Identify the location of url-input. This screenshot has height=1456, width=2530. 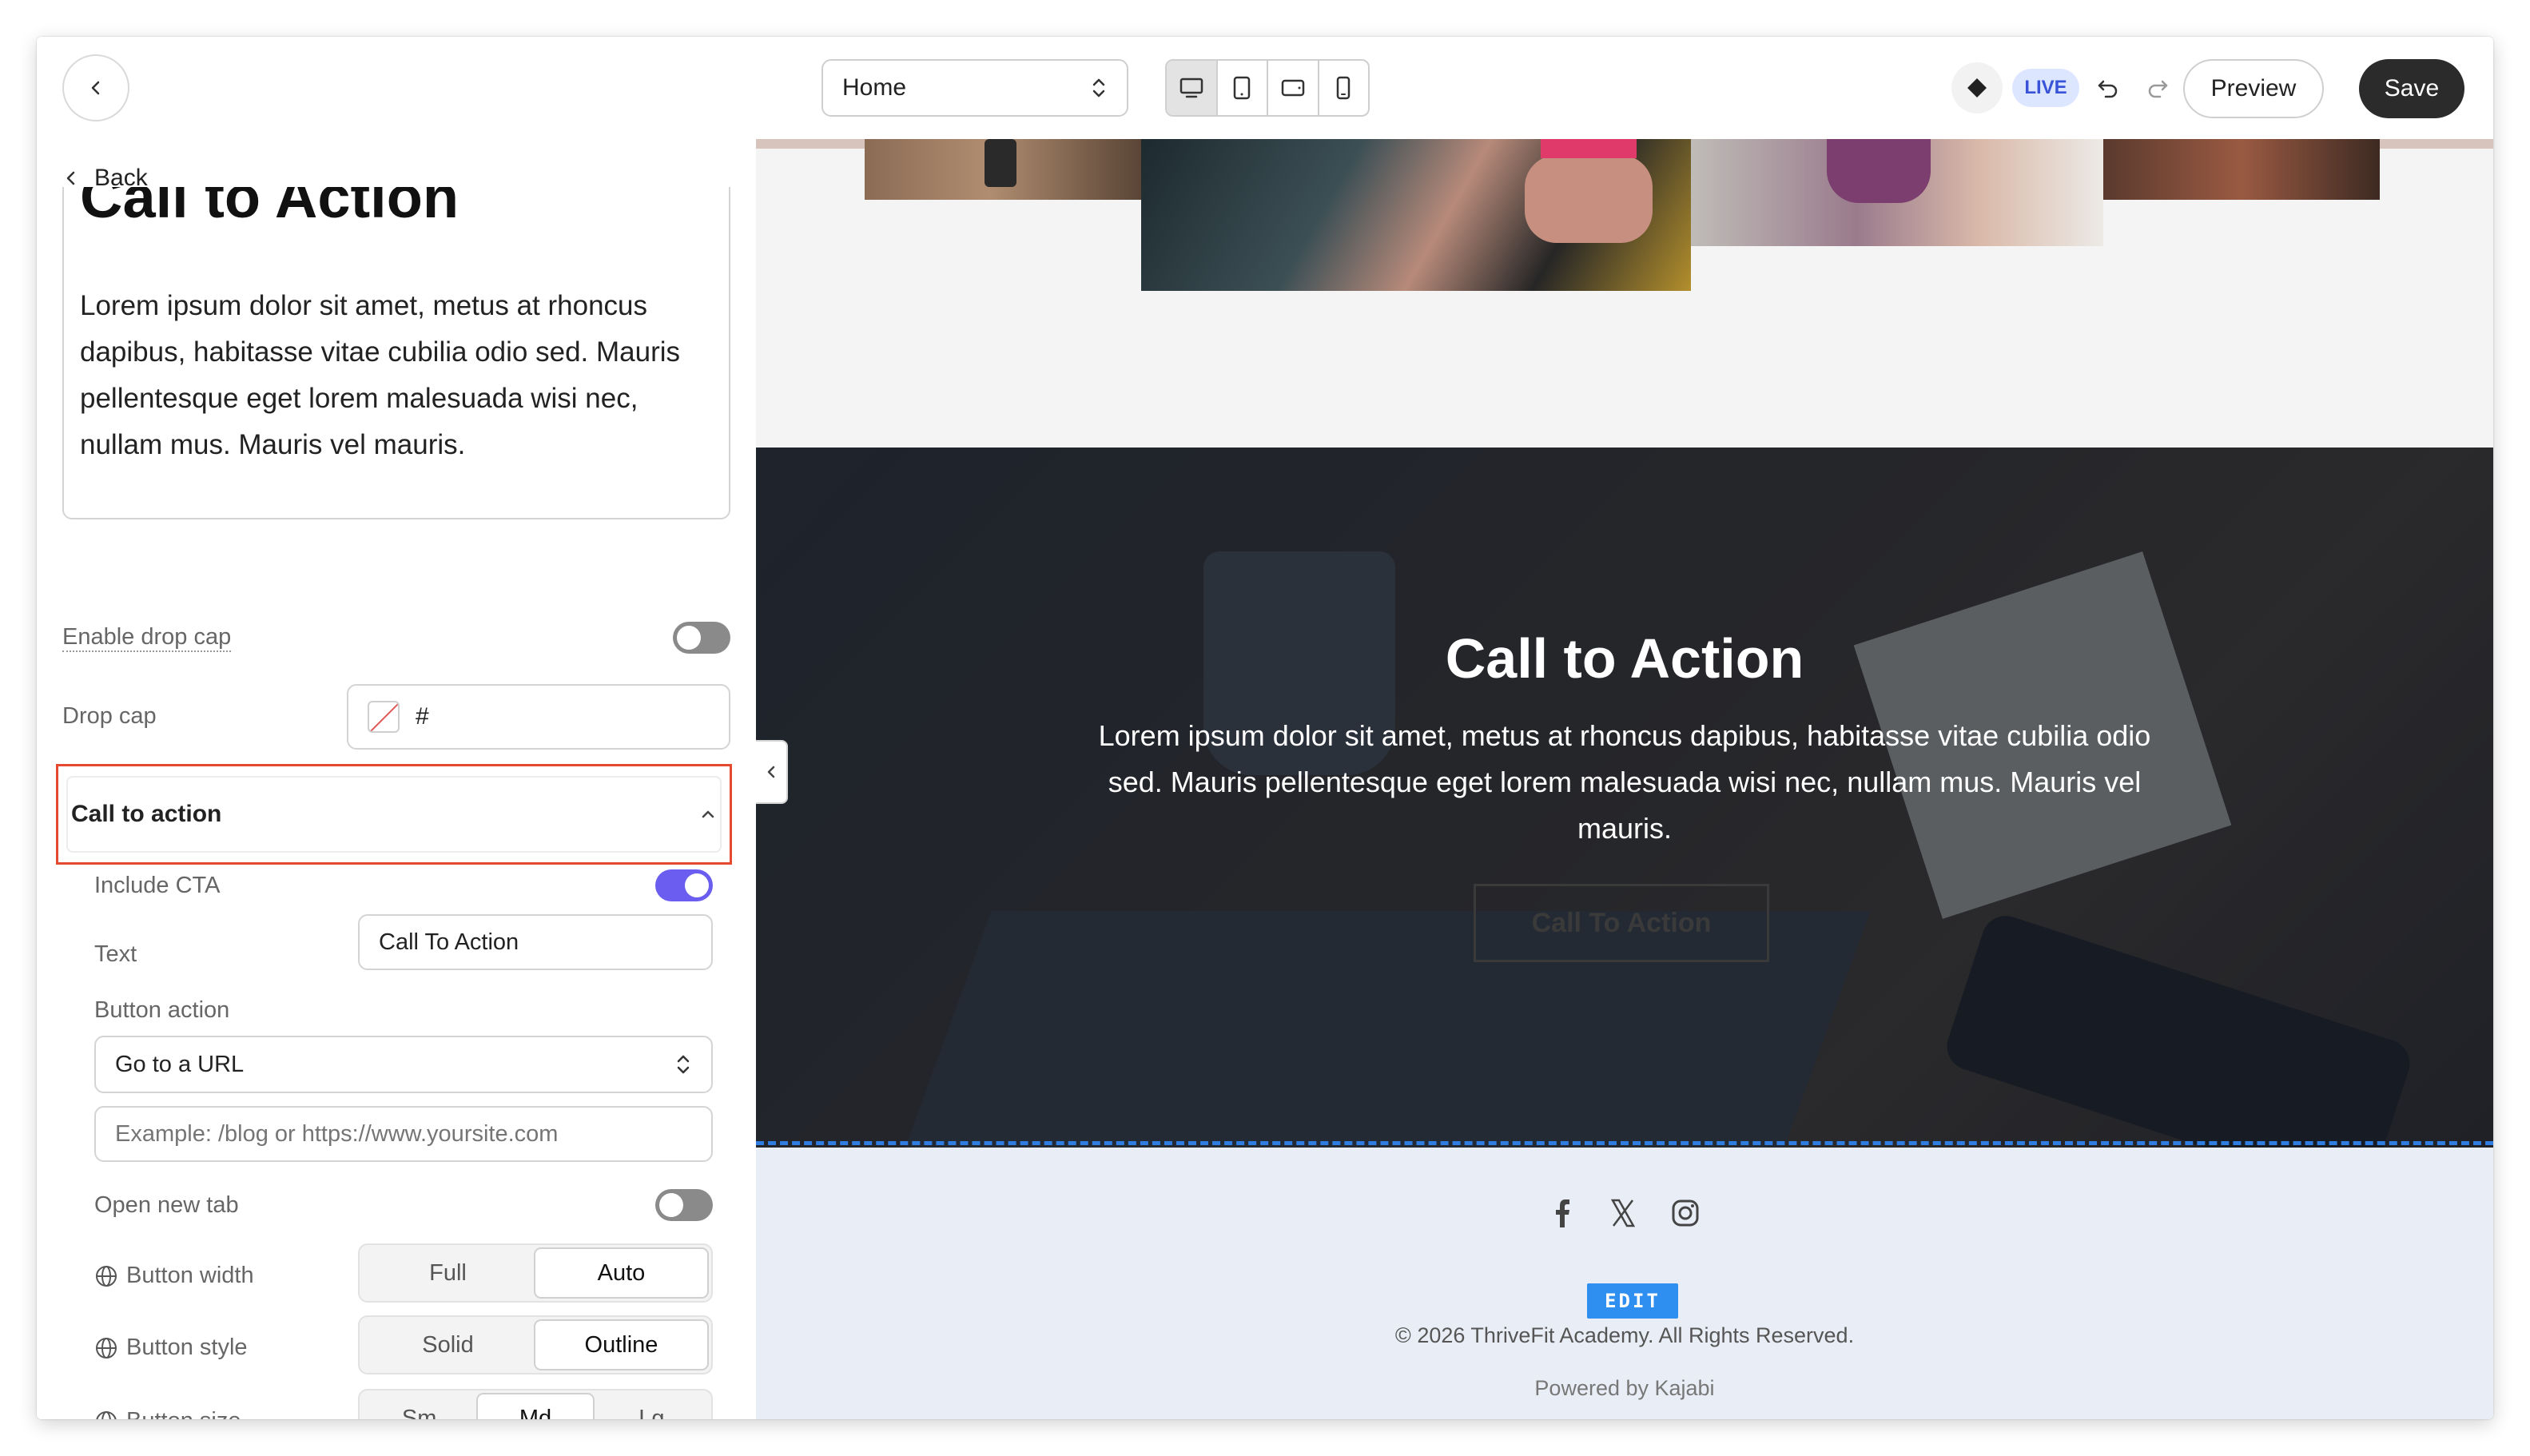
(404, 1134).